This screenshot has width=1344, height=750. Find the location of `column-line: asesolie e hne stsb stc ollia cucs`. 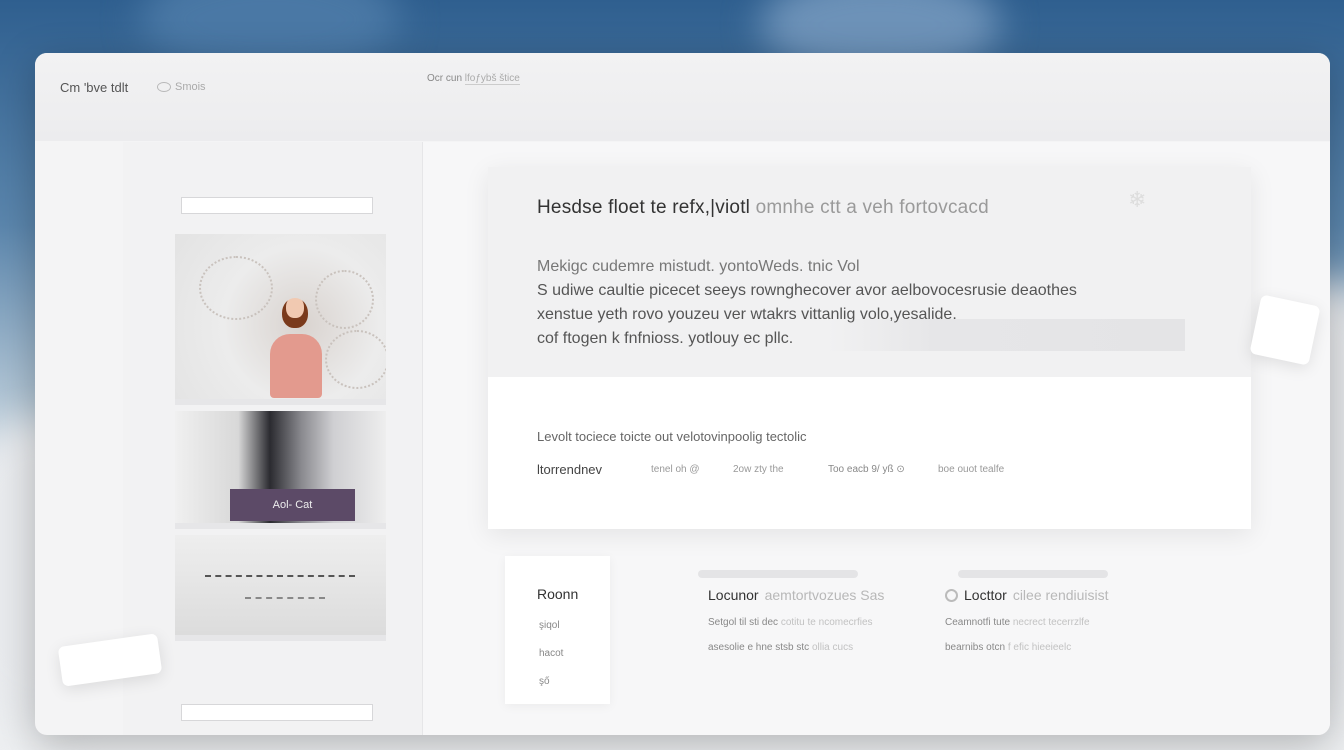

column-line: asesolie e hne stsb stc ollia cucs is located at coordinates (781, 647).